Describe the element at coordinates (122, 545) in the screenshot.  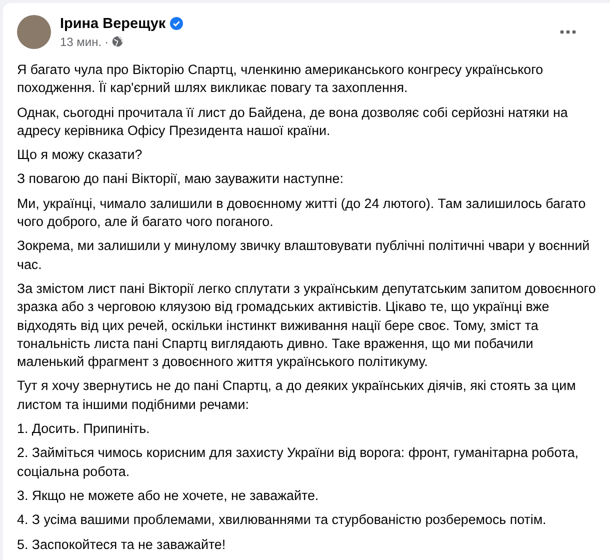
I see `post-paragraph: 5. Заспокойтеся та не заважайте!` at that location.